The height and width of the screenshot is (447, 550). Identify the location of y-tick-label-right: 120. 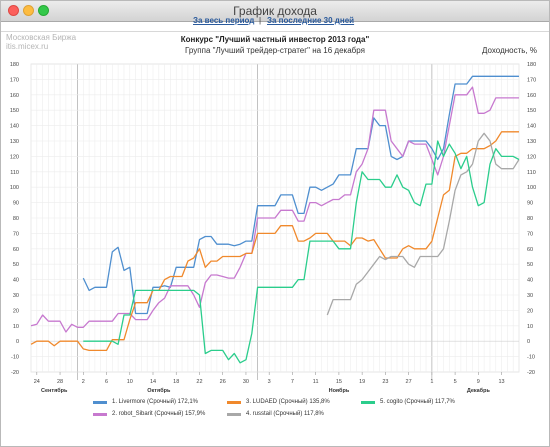
(531, 157).